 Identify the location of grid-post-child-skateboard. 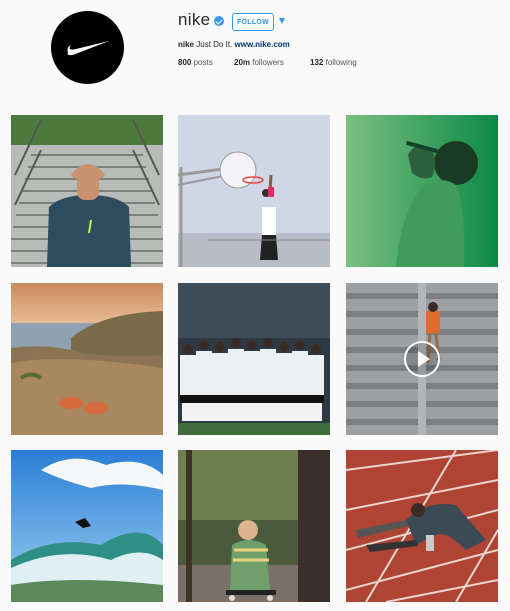
(254, 526).